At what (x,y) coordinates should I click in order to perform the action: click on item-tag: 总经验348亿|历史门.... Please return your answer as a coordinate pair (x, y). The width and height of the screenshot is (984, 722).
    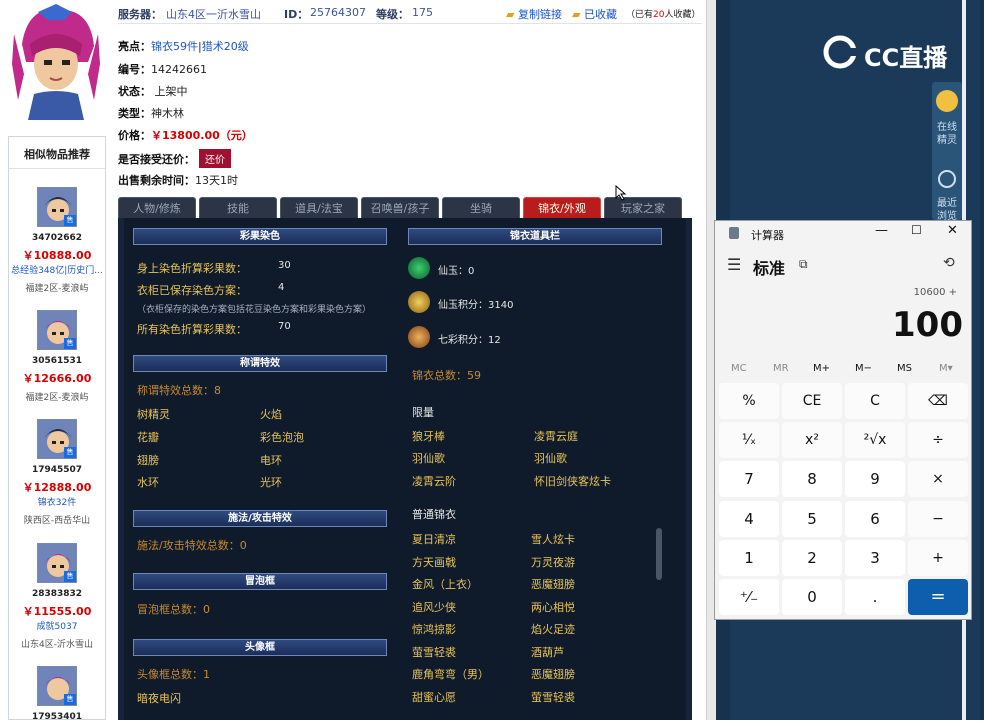
    Looking at the image, I should click on (57, 269).